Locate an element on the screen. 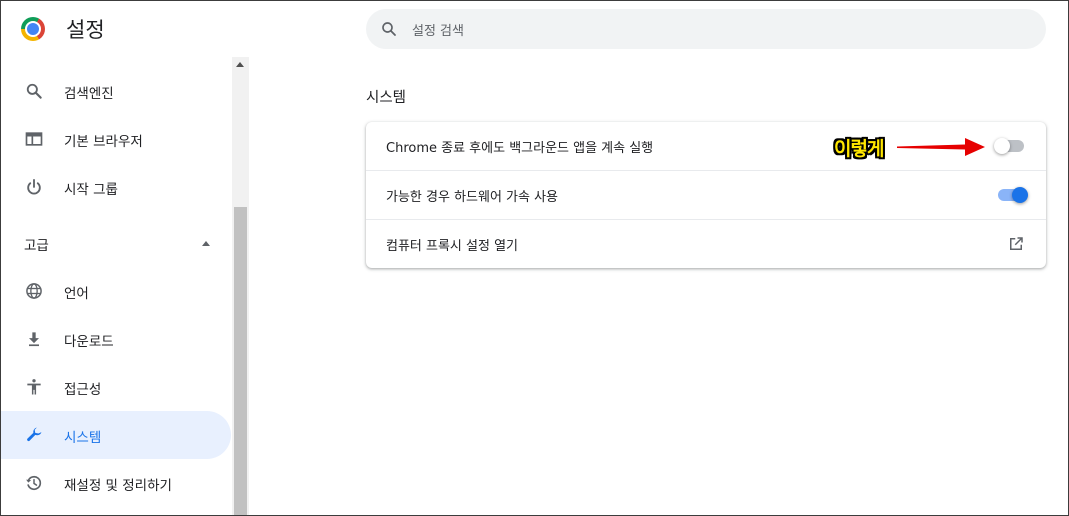  sidebar-item-system: 시스템 is located at coordinates (115, 435).